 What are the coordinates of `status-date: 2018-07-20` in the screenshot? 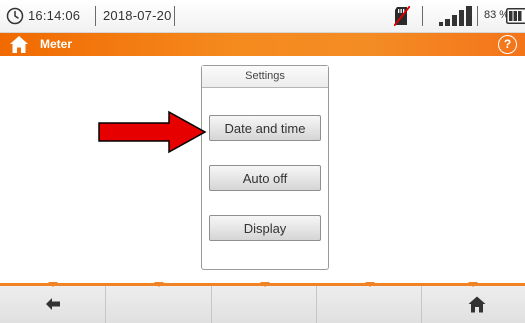 It's located at (137, 15).